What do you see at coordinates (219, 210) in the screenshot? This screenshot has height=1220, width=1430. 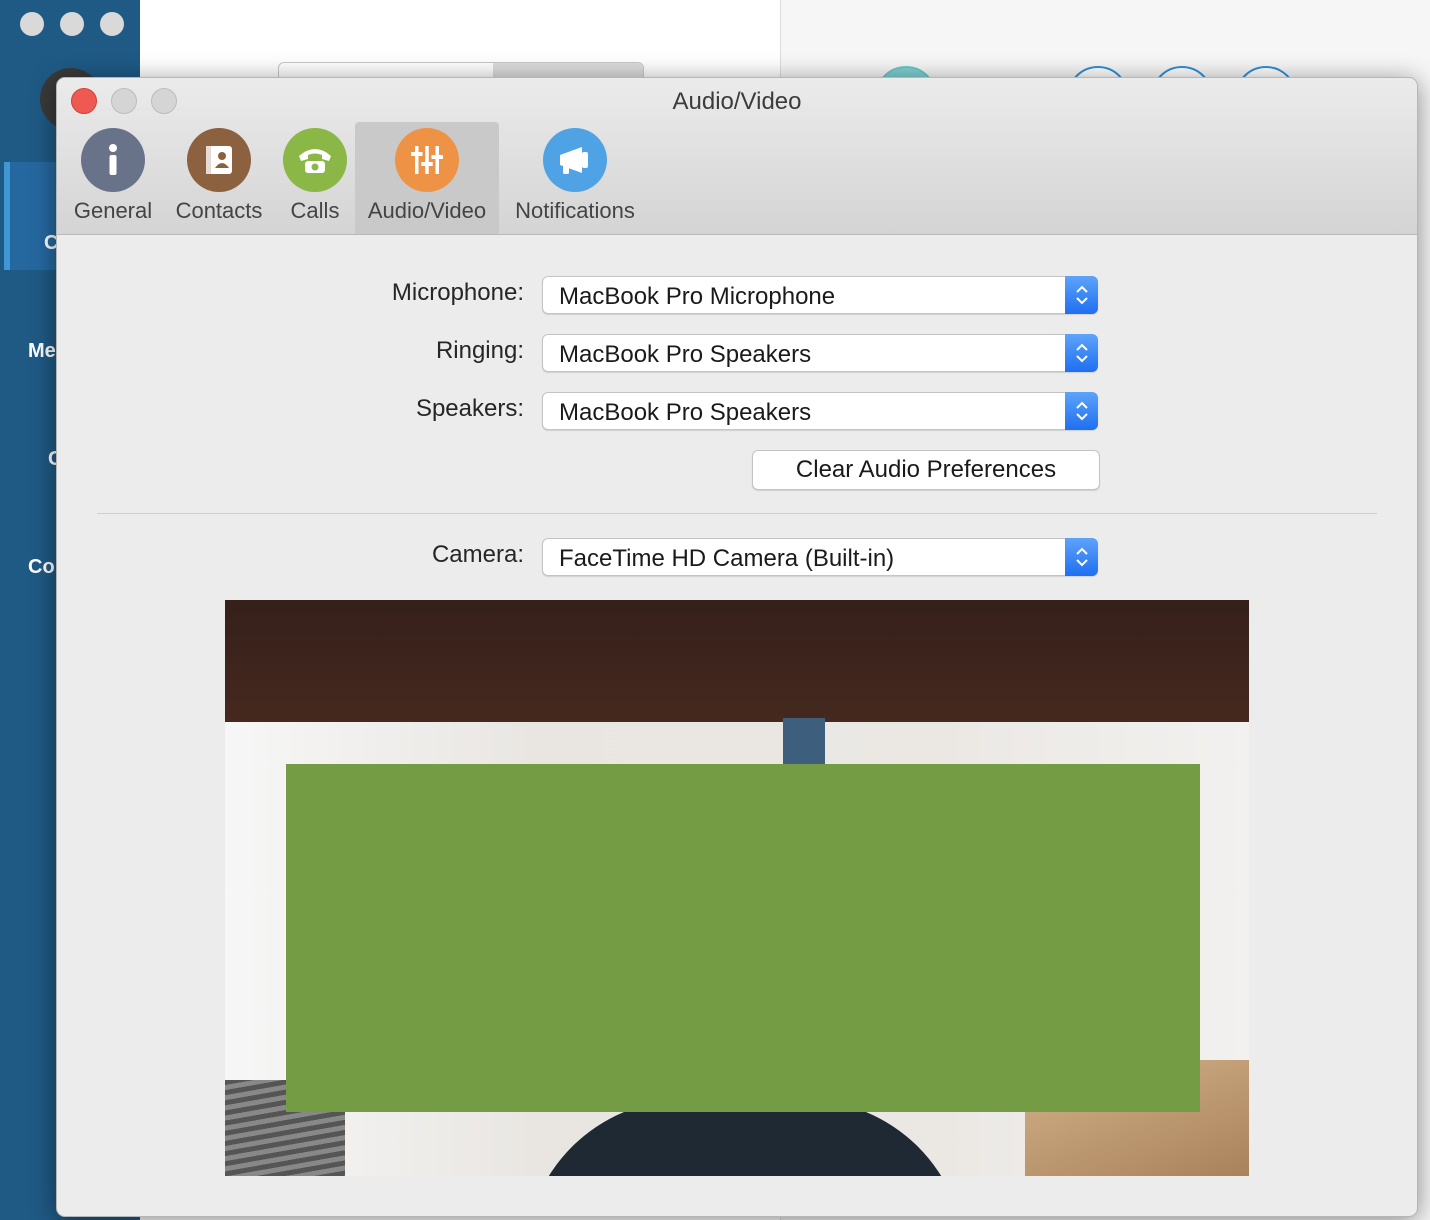 I see `tab-contacts-label: Contacts` at bounding box center [219, 210].